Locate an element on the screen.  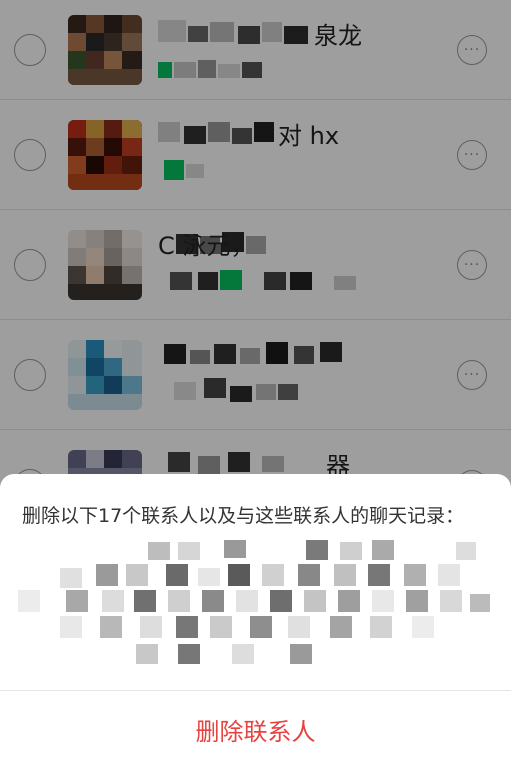
delete-contacts-button: 删除联系人 is located at coordinates (255, 729).